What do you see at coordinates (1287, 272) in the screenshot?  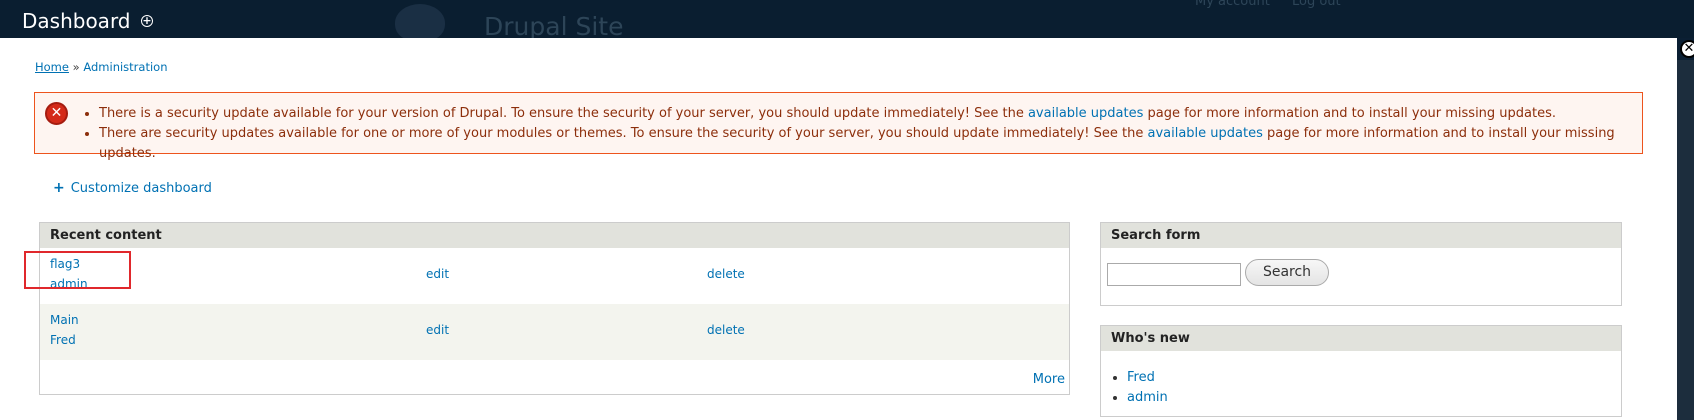 I see `search-button: Search` at bounding box center [1287, 272].